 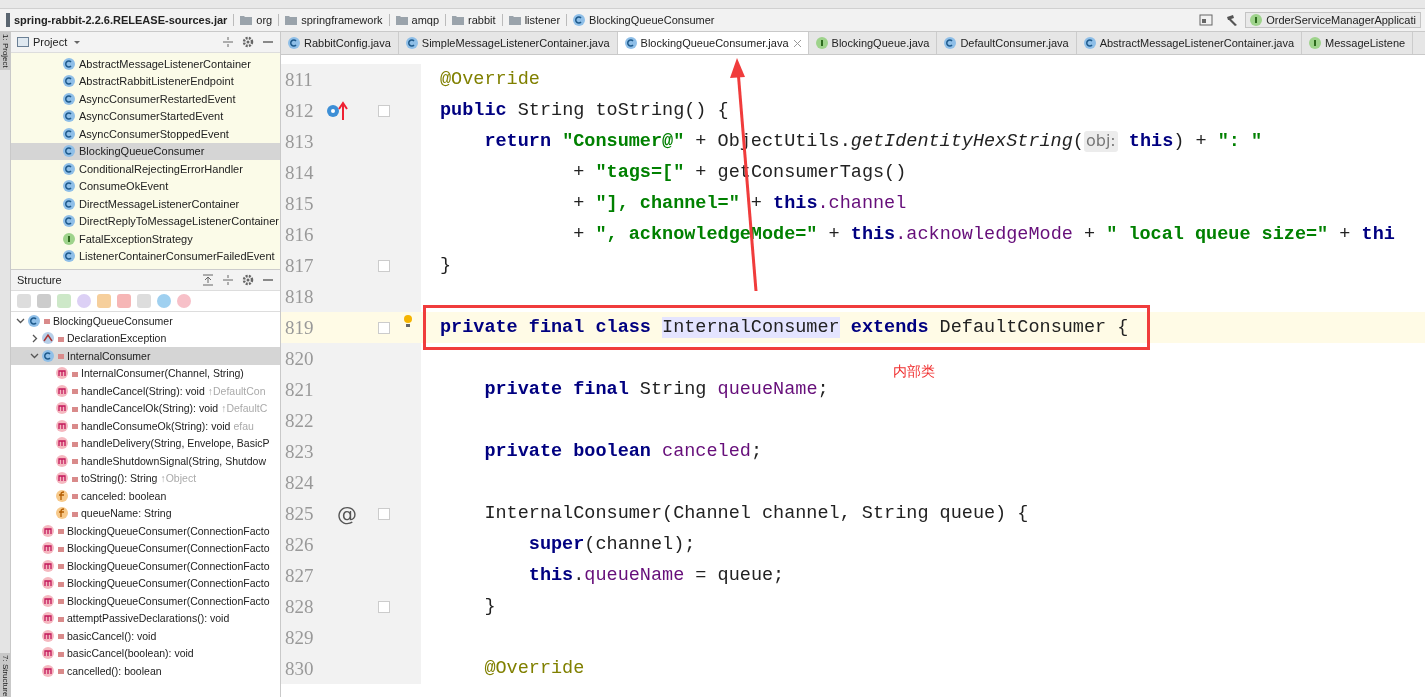 I want to click on structure-tool-tab: 7: Structure, so click(x=5, y=674).